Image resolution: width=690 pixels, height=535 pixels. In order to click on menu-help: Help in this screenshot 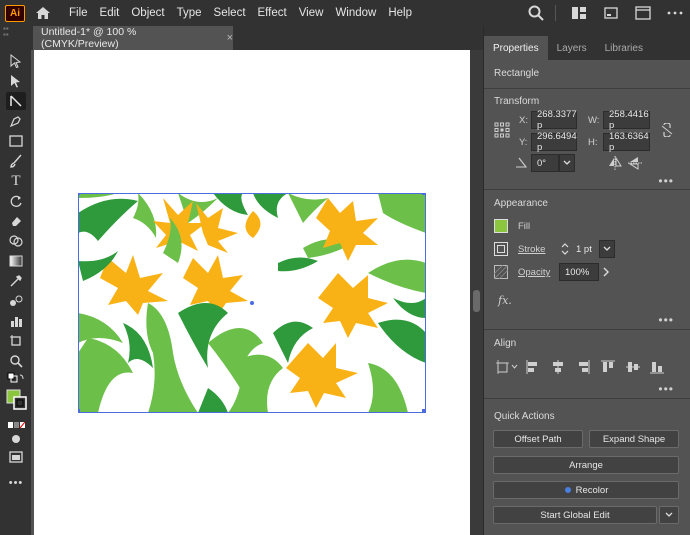, I will do `click(400, 13)`.